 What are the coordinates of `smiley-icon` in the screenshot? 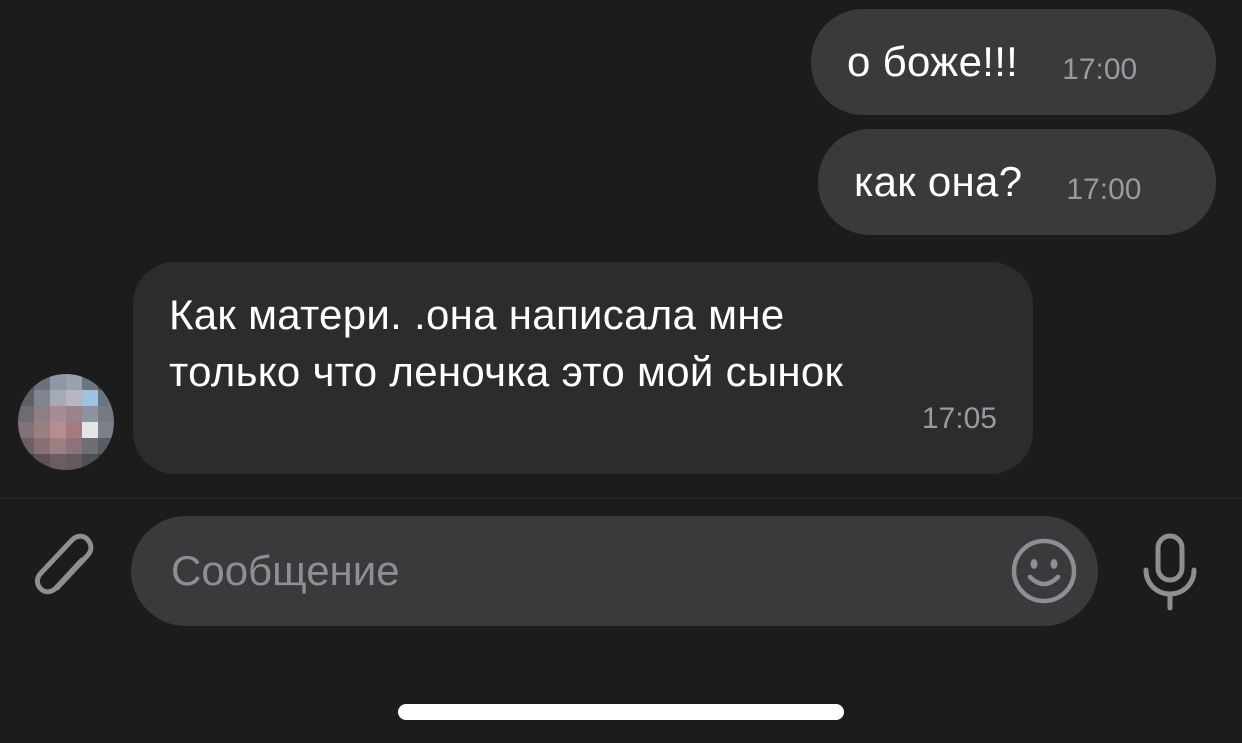 It's located at (1044, 571).